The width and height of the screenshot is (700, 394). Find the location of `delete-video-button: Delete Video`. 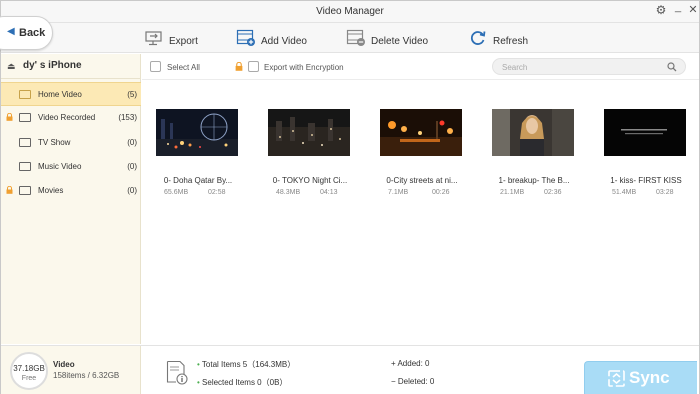

delete-video-button: Delete Video is located at coordinates (387, 38).